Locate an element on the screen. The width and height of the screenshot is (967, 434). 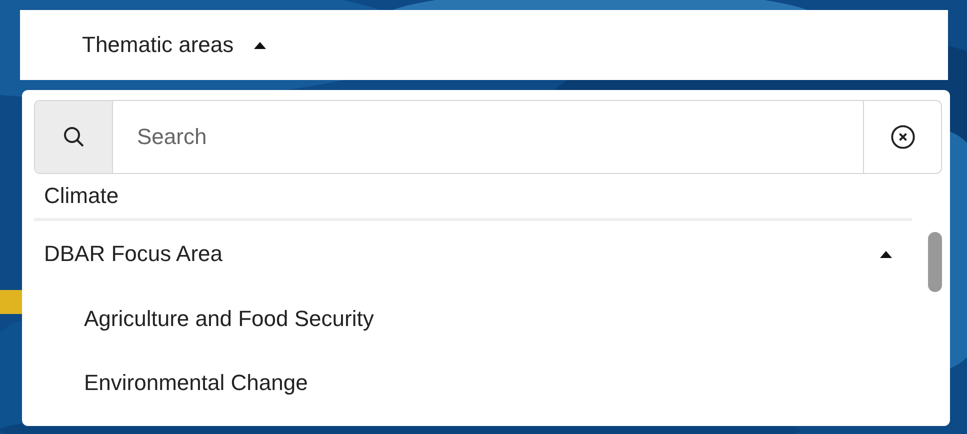
clear-button is located at coordinates (902, 137).